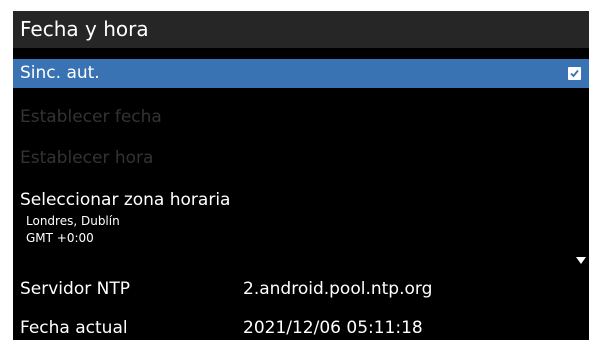 This screenshot has height=351, width=602. Describe the element at coordinates (87, 158) in the screenshot. I see `set-time-label: Establecer hora` at that location.